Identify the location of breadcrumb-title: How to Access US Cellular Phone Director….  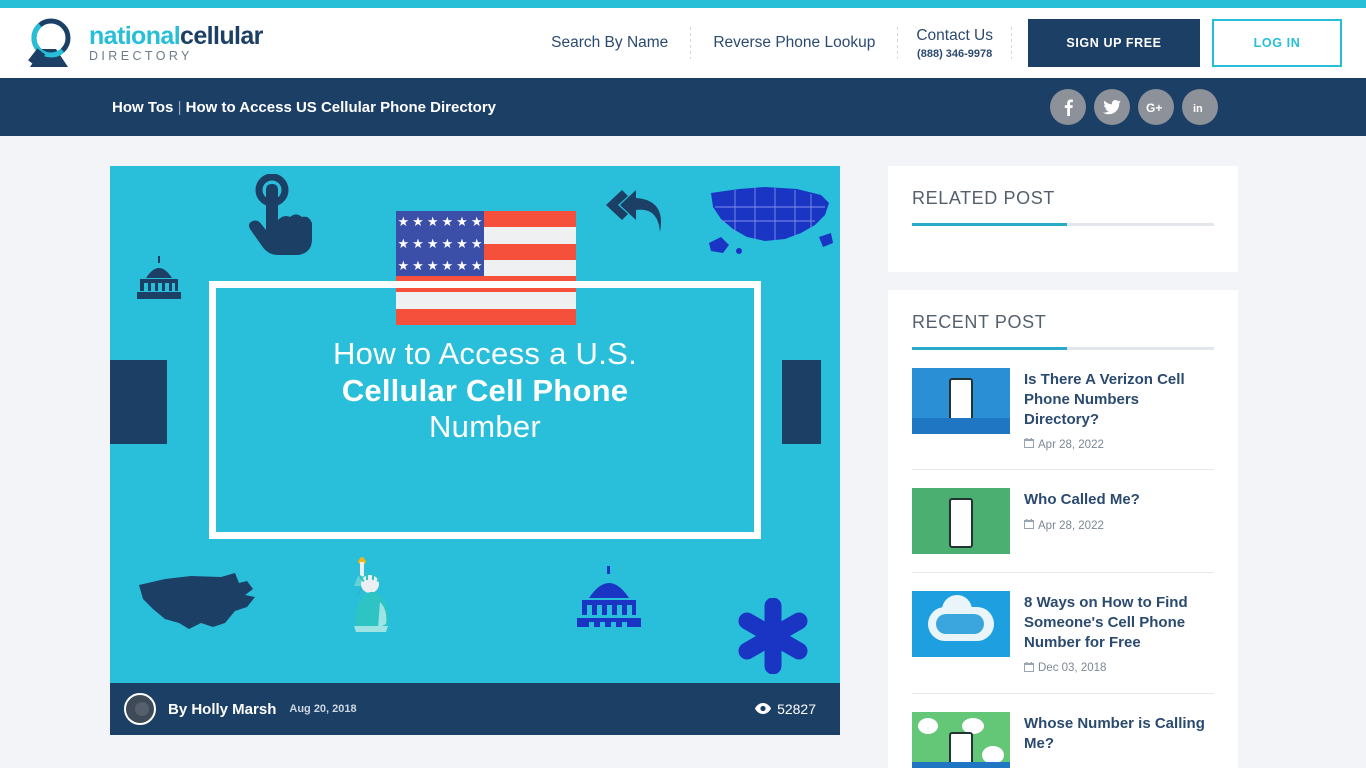
(341, 107).